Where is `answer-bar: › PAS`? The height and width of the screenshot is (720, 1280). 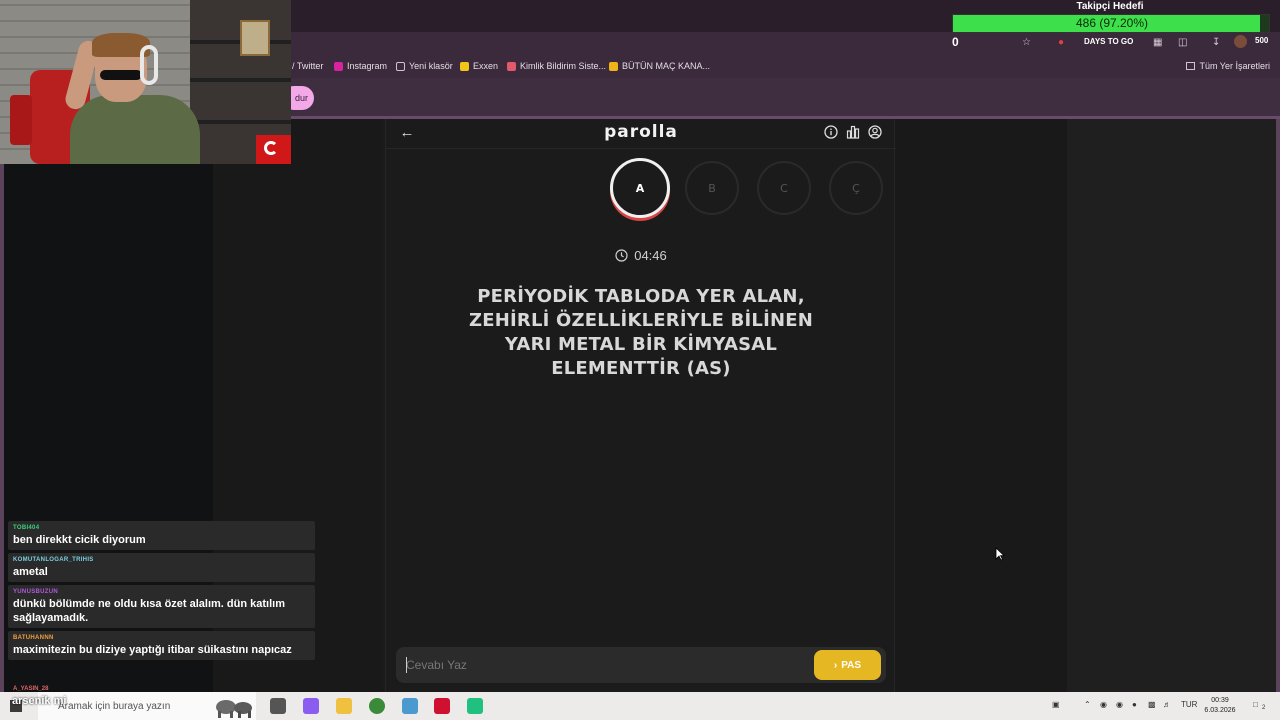
answer-bar: › PAS is located at coordinates (641, 665).